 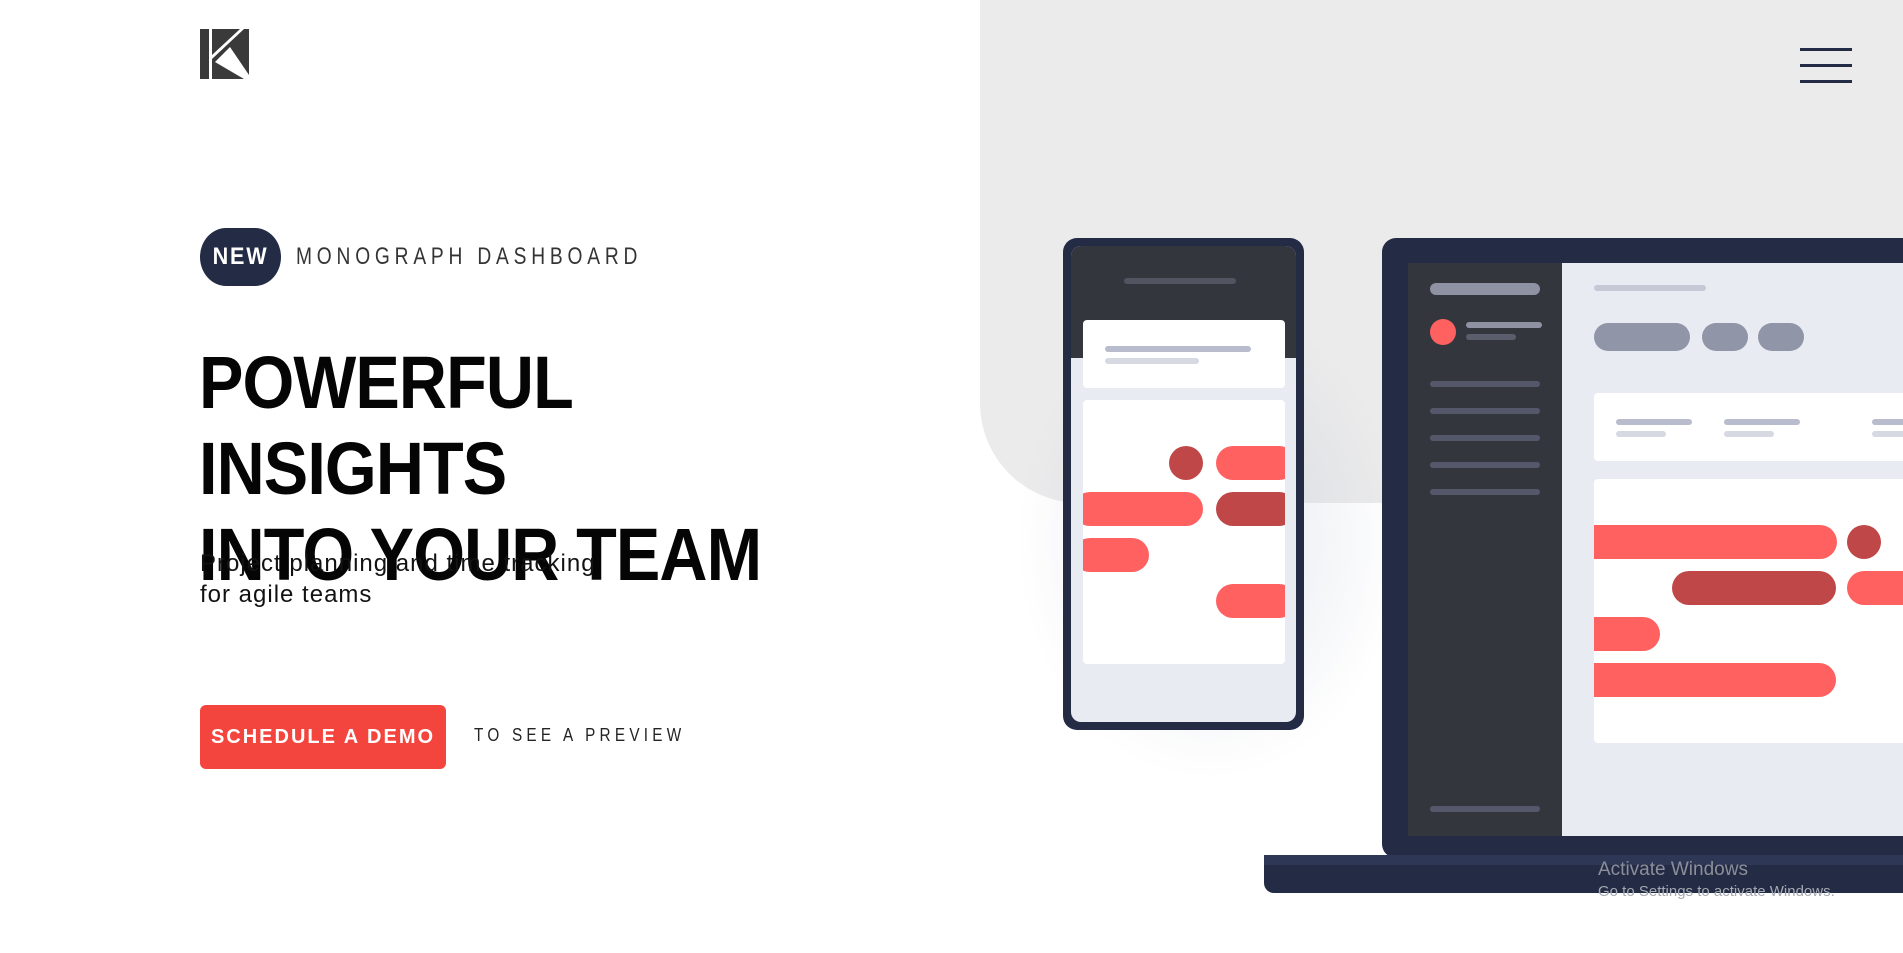 I want to click on see-preview-link: TO SEE A PREVIEW, so click(x=579, y=735).